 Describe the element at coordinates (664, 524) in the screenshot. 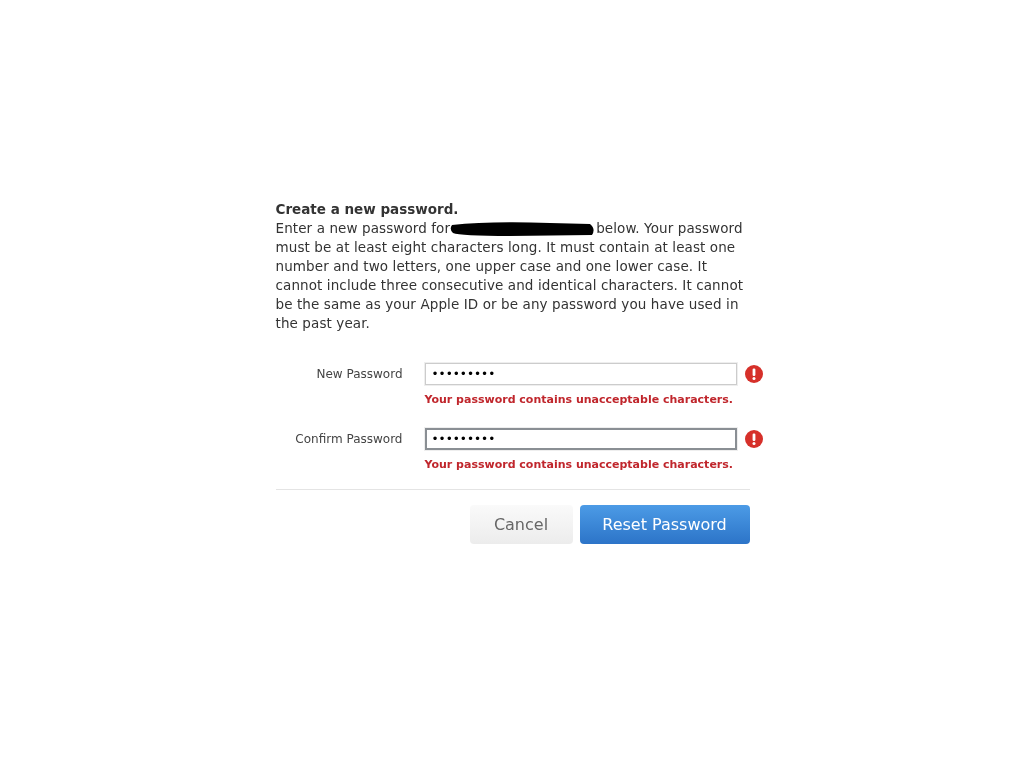

I see `reset-password-button: Reset Password` at that location.